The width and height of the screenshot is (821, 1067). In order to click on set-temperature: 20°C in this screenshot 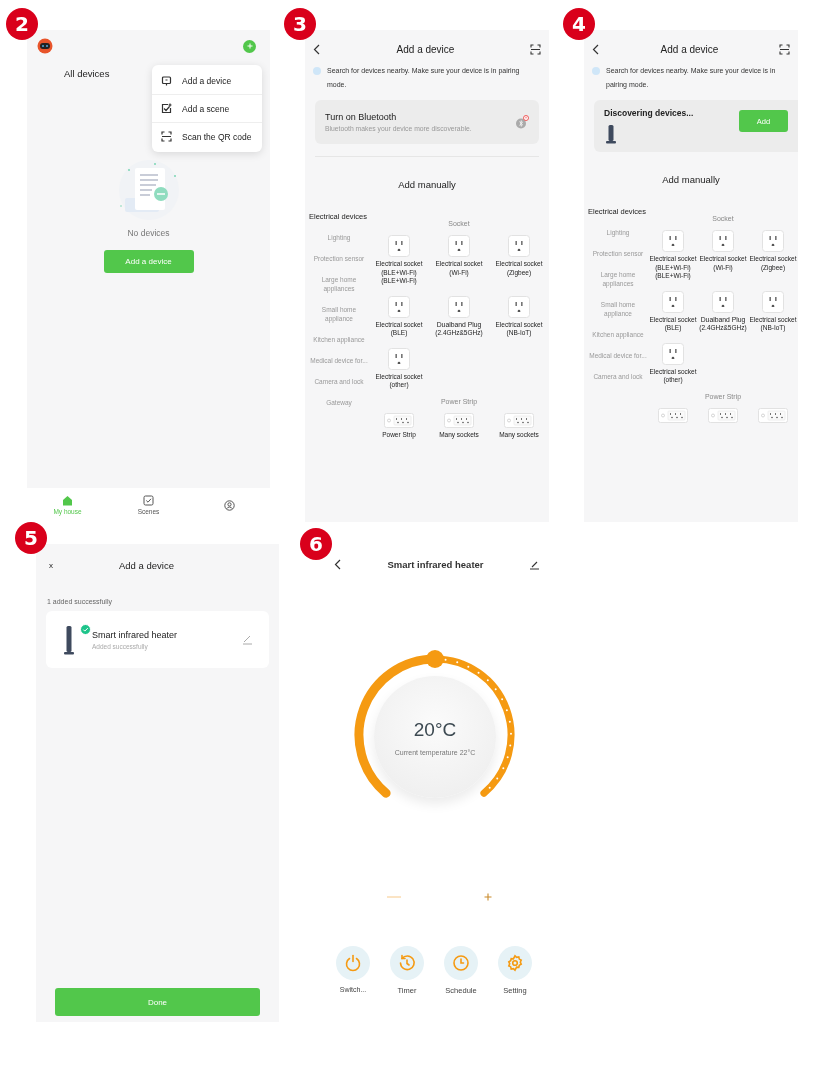, I will do `click(435, 729)`.